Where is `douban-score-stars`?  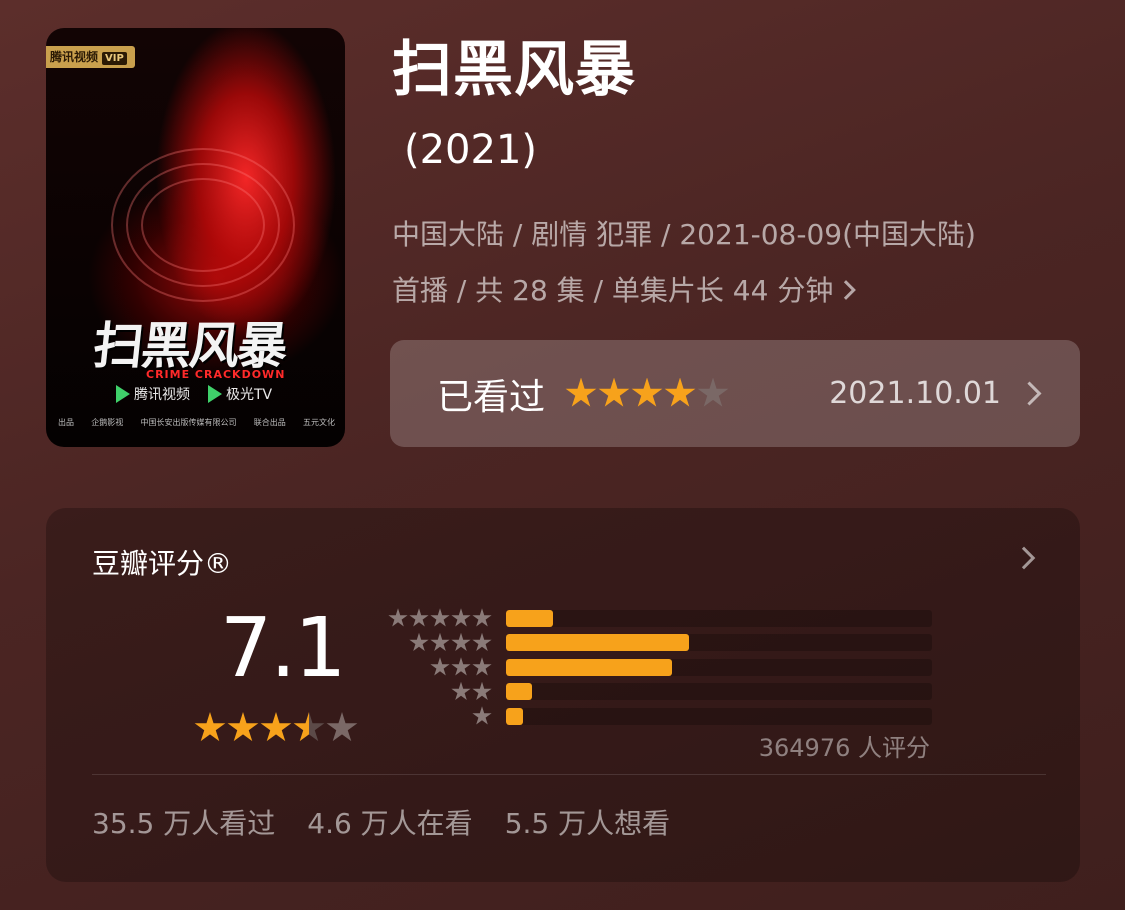 douban-score-stars is located at coordinates (276, 728).